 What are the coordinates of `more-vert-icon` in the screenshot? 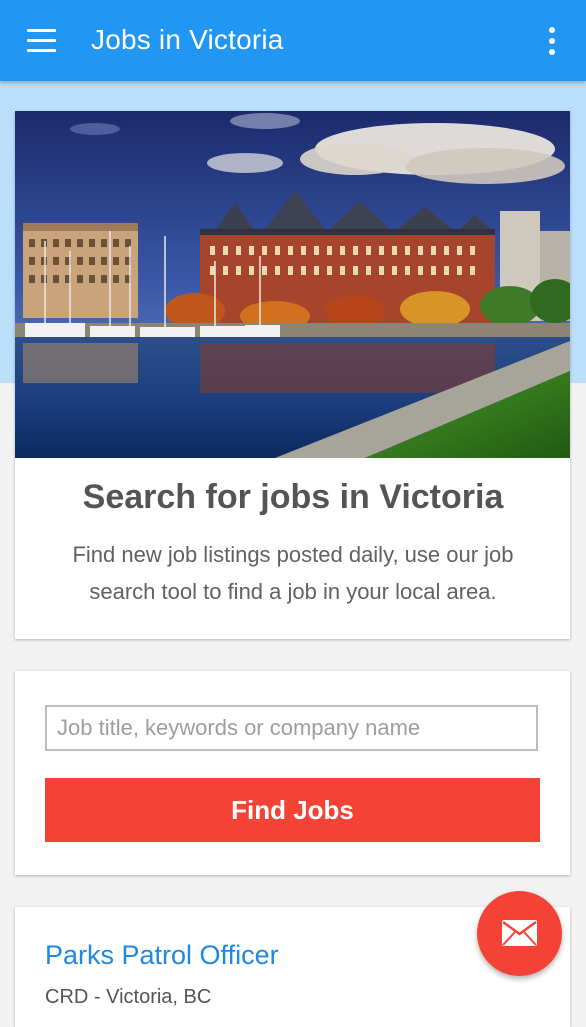 It's located at (552, 30).